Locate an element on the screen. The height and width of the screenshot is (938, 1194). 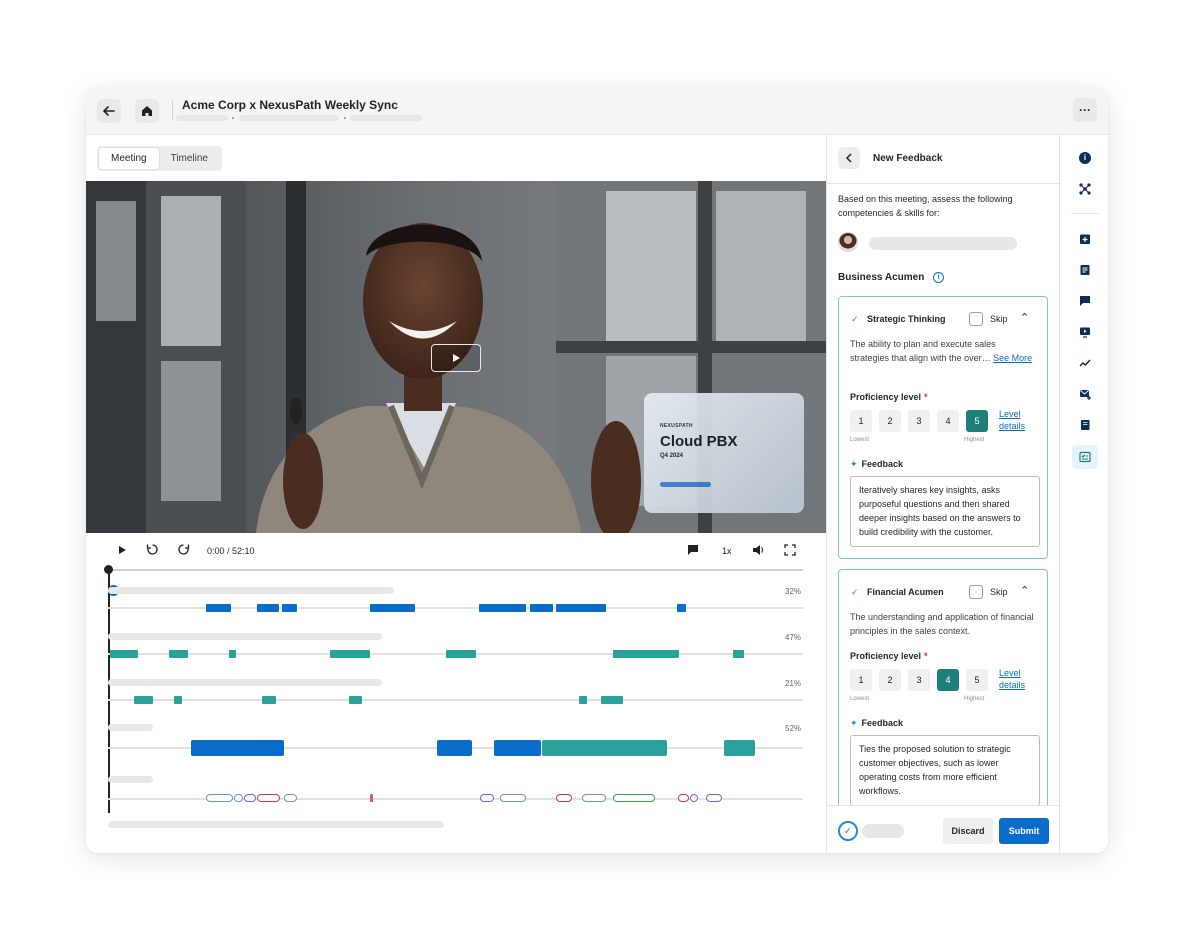
home-button is located at coordinates (147, 111).